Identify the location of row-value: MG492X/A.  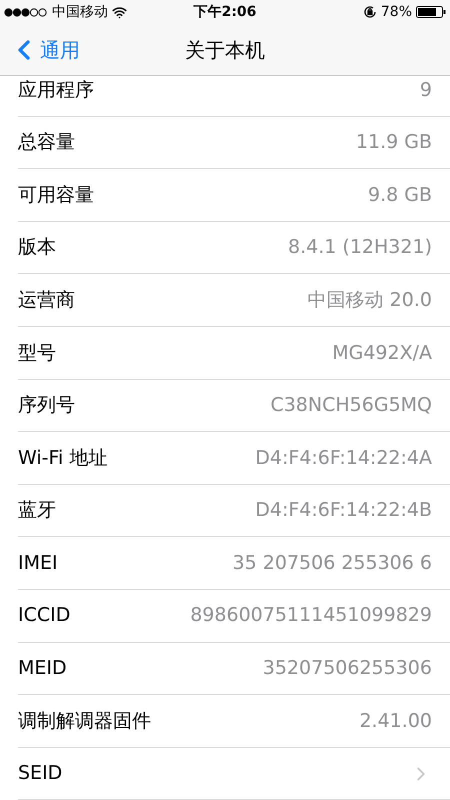
(382, 353).